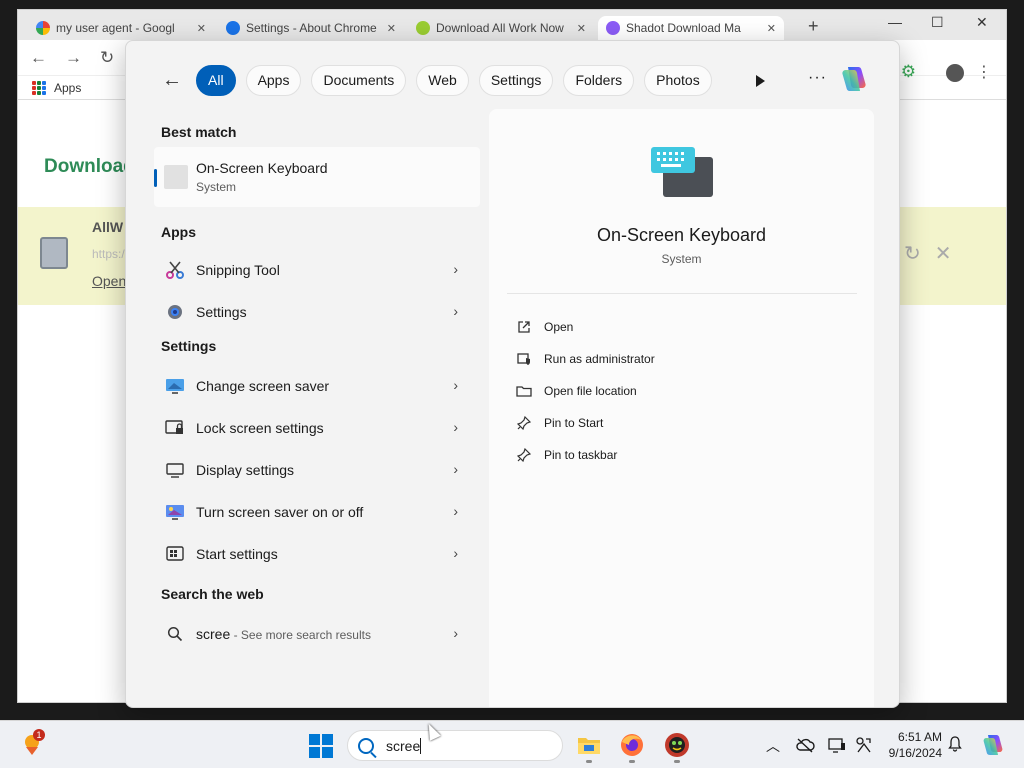 The height and width of the screenshot is (768, 1024). I want to click on search-web-heading: Search the web, so click(212, 594).